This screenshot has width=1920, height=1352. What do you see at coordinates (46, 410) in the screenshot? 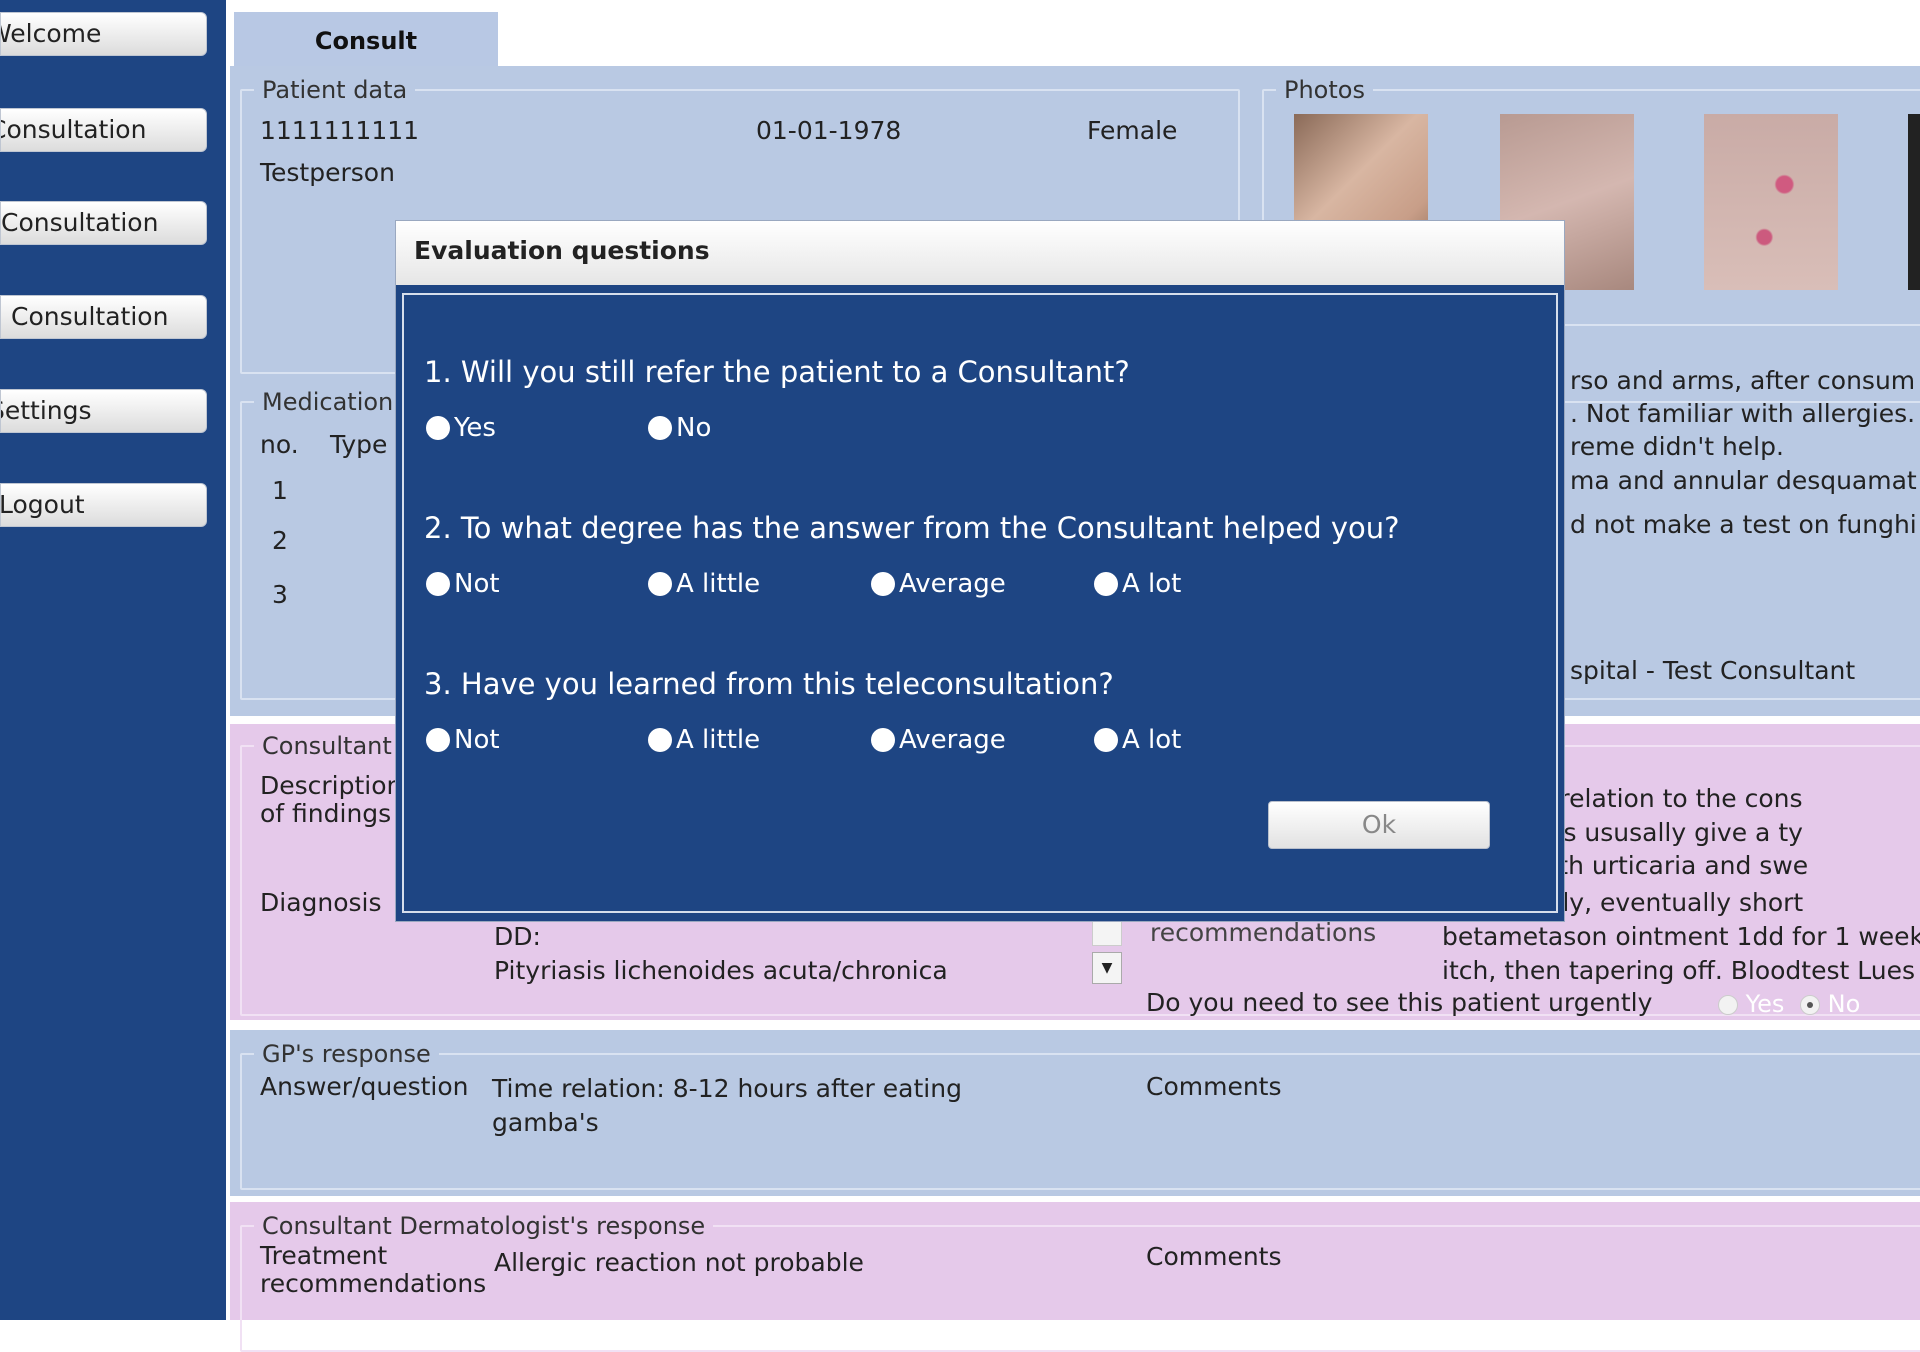
I see `sidebar-item-label: Settings` at bounding box center [46, 410].